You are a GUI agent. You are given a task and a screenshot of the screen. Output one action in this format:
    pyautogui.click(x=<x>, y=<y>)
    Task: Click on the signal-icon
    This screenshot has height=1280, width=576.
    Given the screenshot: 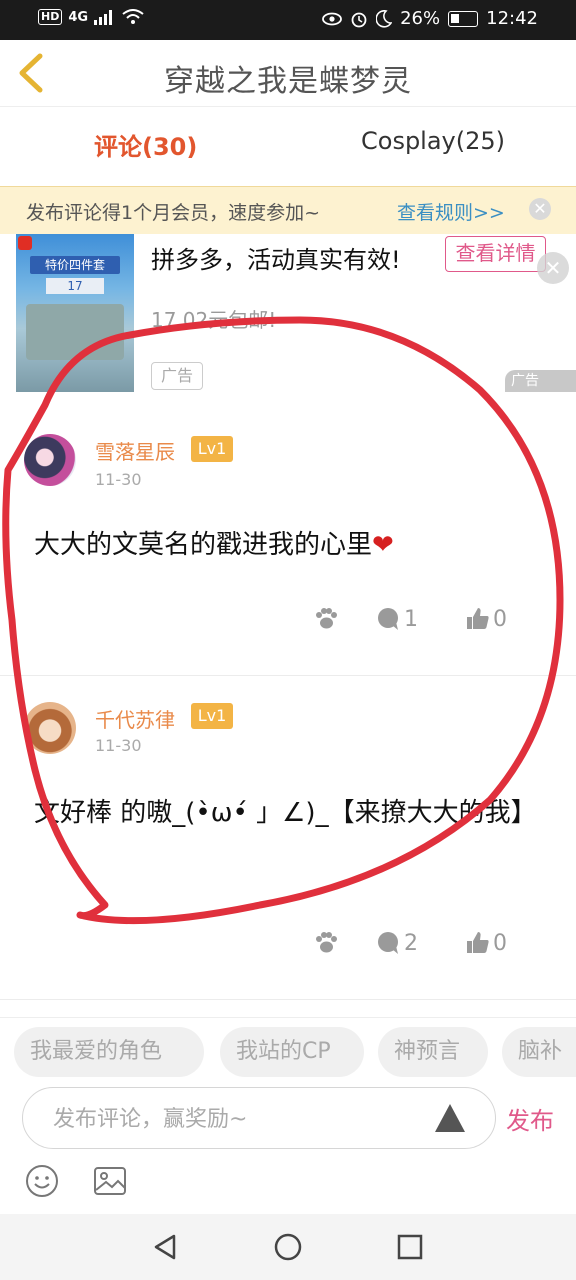 What is the action you would take?
    pyautogui.click(x=103, y=17)
    